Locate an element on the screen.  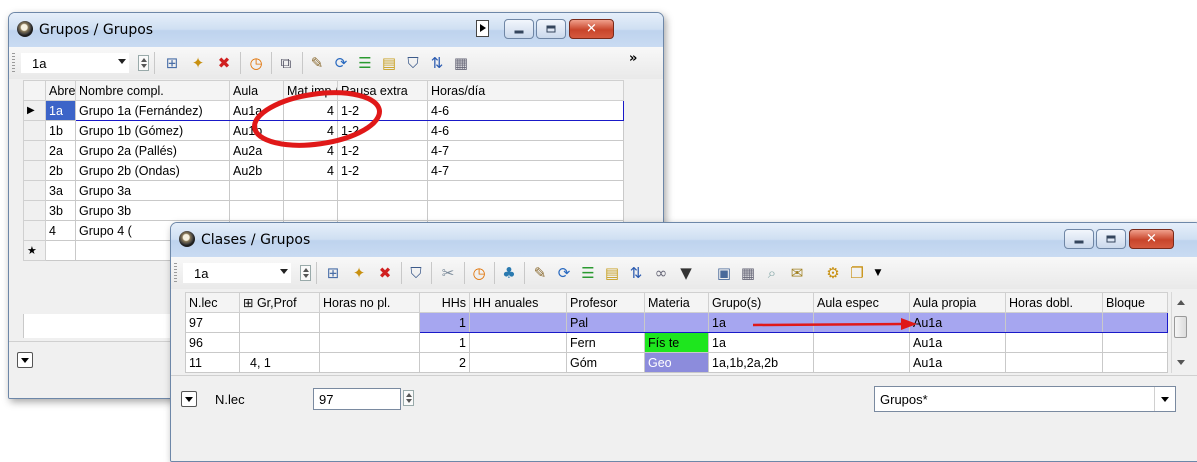
refresh-icon: ⟳ is located at coordinates (341, 63).